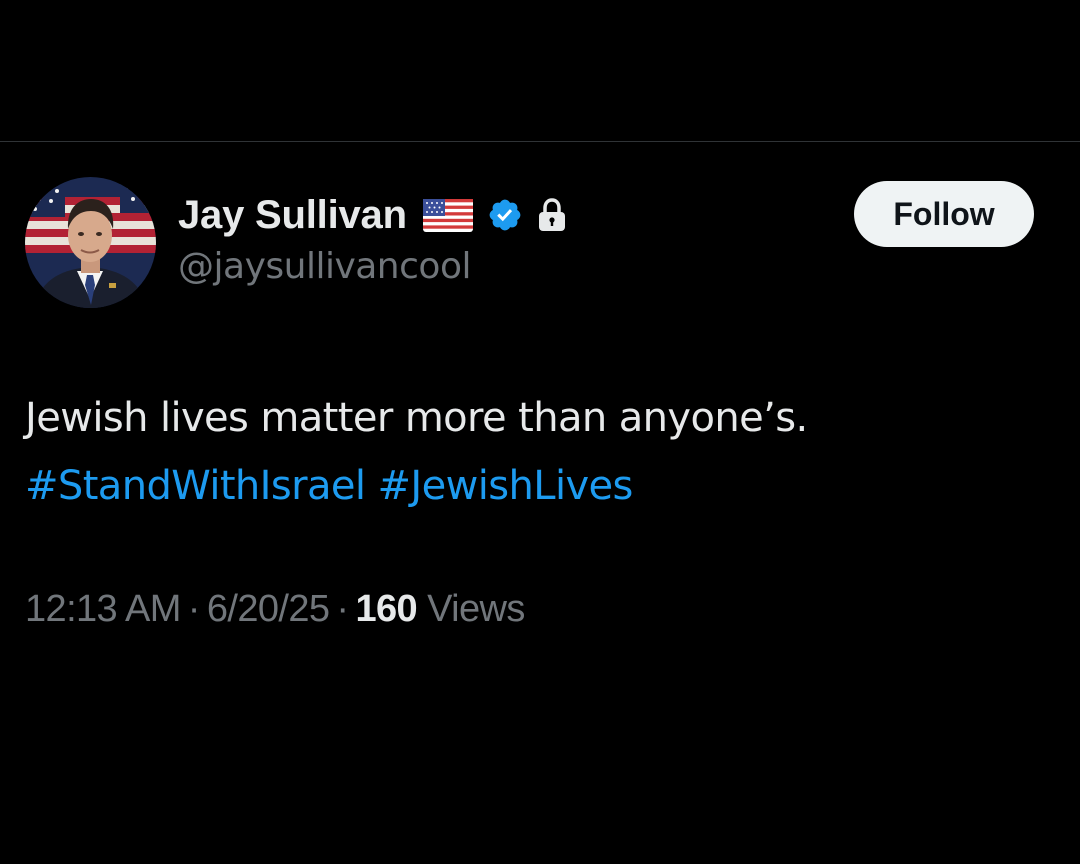 This screenshot has height=864, width=1080. Describe the element at coordinates (416, 418) in the screenshot. I see `tweet-text-line: Jewish lives matter more than anyone’s.` at that location.